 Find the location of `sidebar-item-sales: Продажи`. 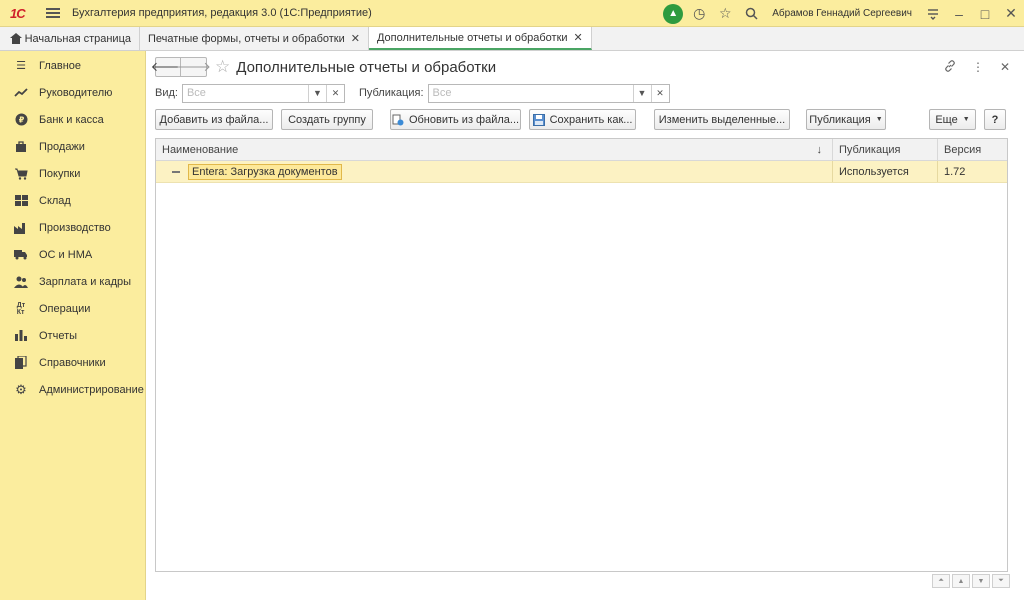

sidebar-item-sales: Продажи is located at coordinates (72, 146).